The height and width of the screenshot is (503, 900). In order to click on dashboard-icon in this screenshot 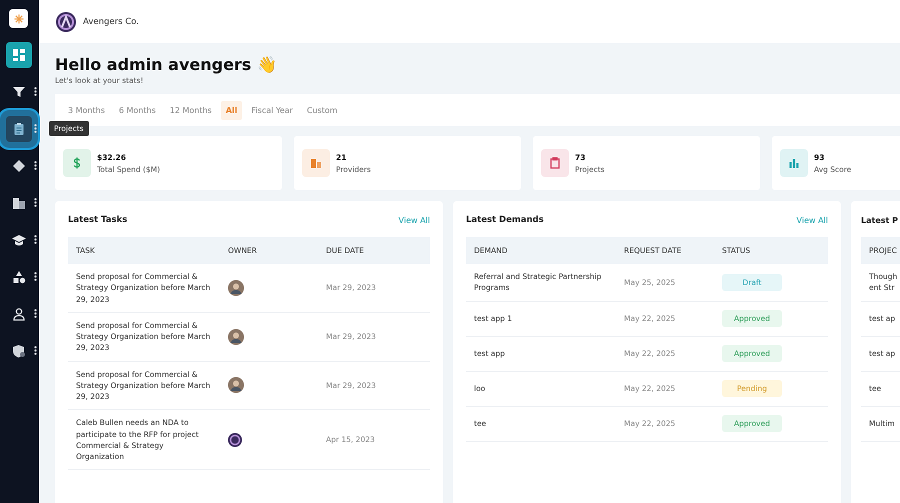, I will do `click(19, 55)`.